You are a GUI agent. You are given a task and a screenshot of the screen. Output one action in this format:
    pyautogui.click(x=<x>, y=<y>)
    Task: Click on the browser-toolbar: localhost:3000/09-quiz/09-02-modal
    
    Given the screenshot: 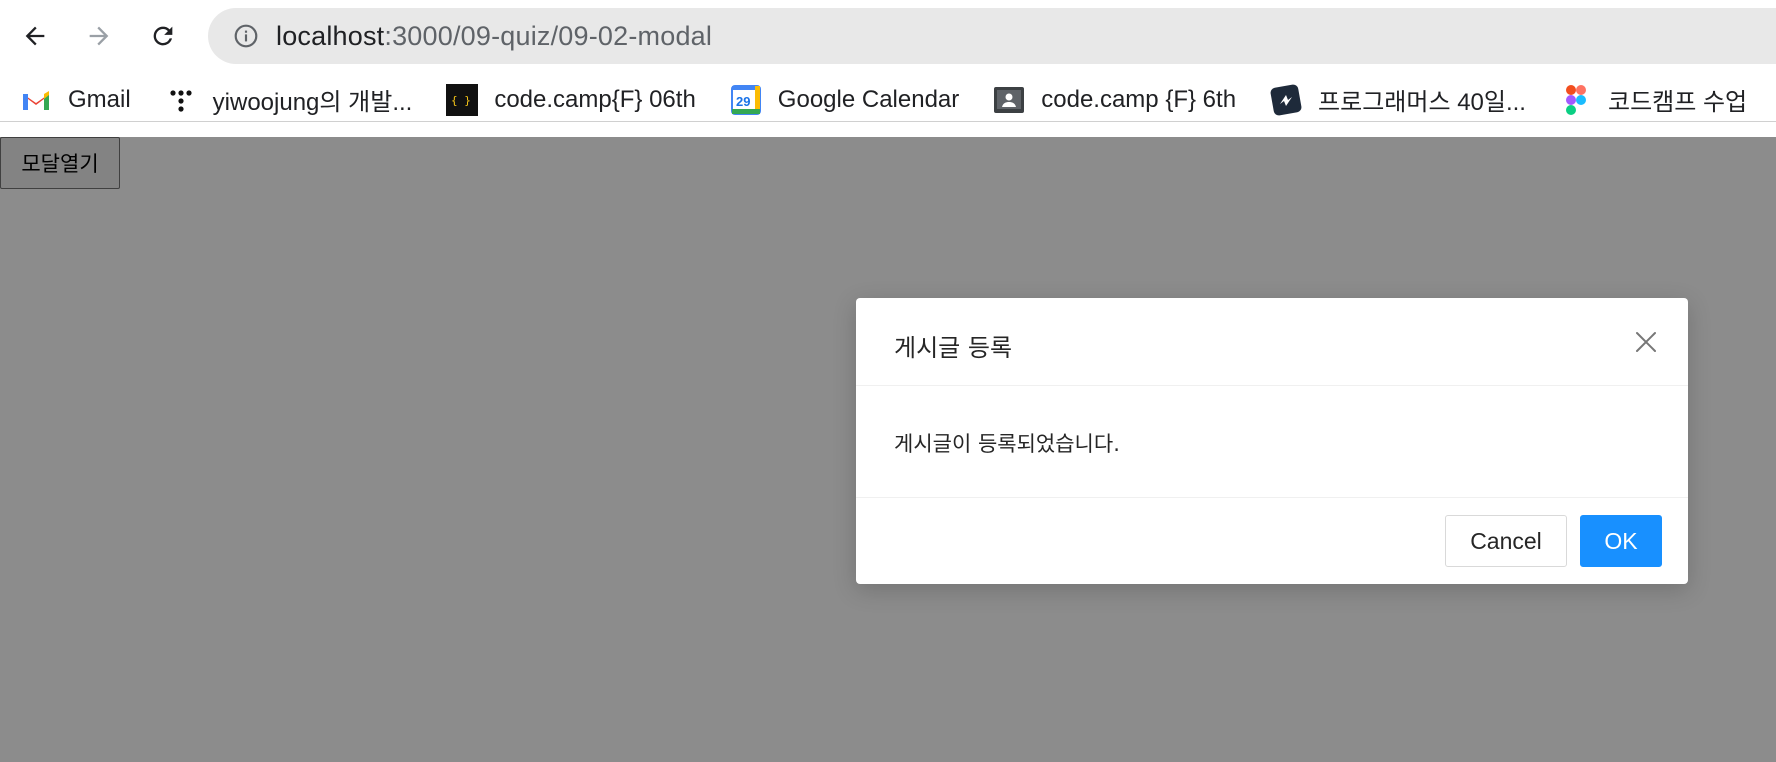 What is the action you would take?
    pyautogui.click(x=888, y=35)
    